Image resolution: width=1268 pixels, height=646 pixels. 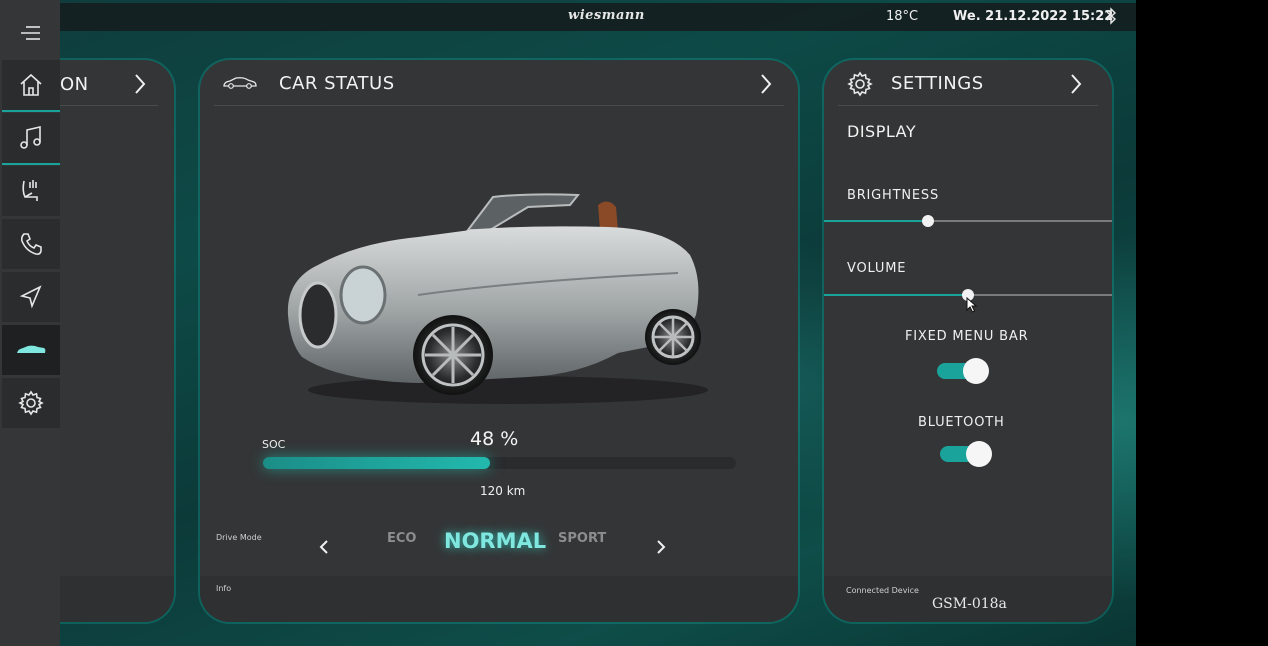 I want to click on brightness-label: BRIGHTNESS, so click(x=893, y=195).